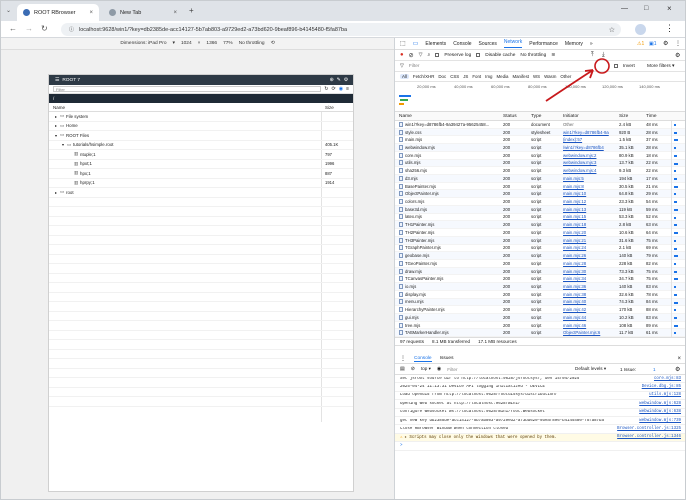 Image resolution: width=686 pixels, height=500 pixels. Describe the element at coordinates (8, 10) in the screenshot. I see `tab-search-icon: ⌄` at that location.